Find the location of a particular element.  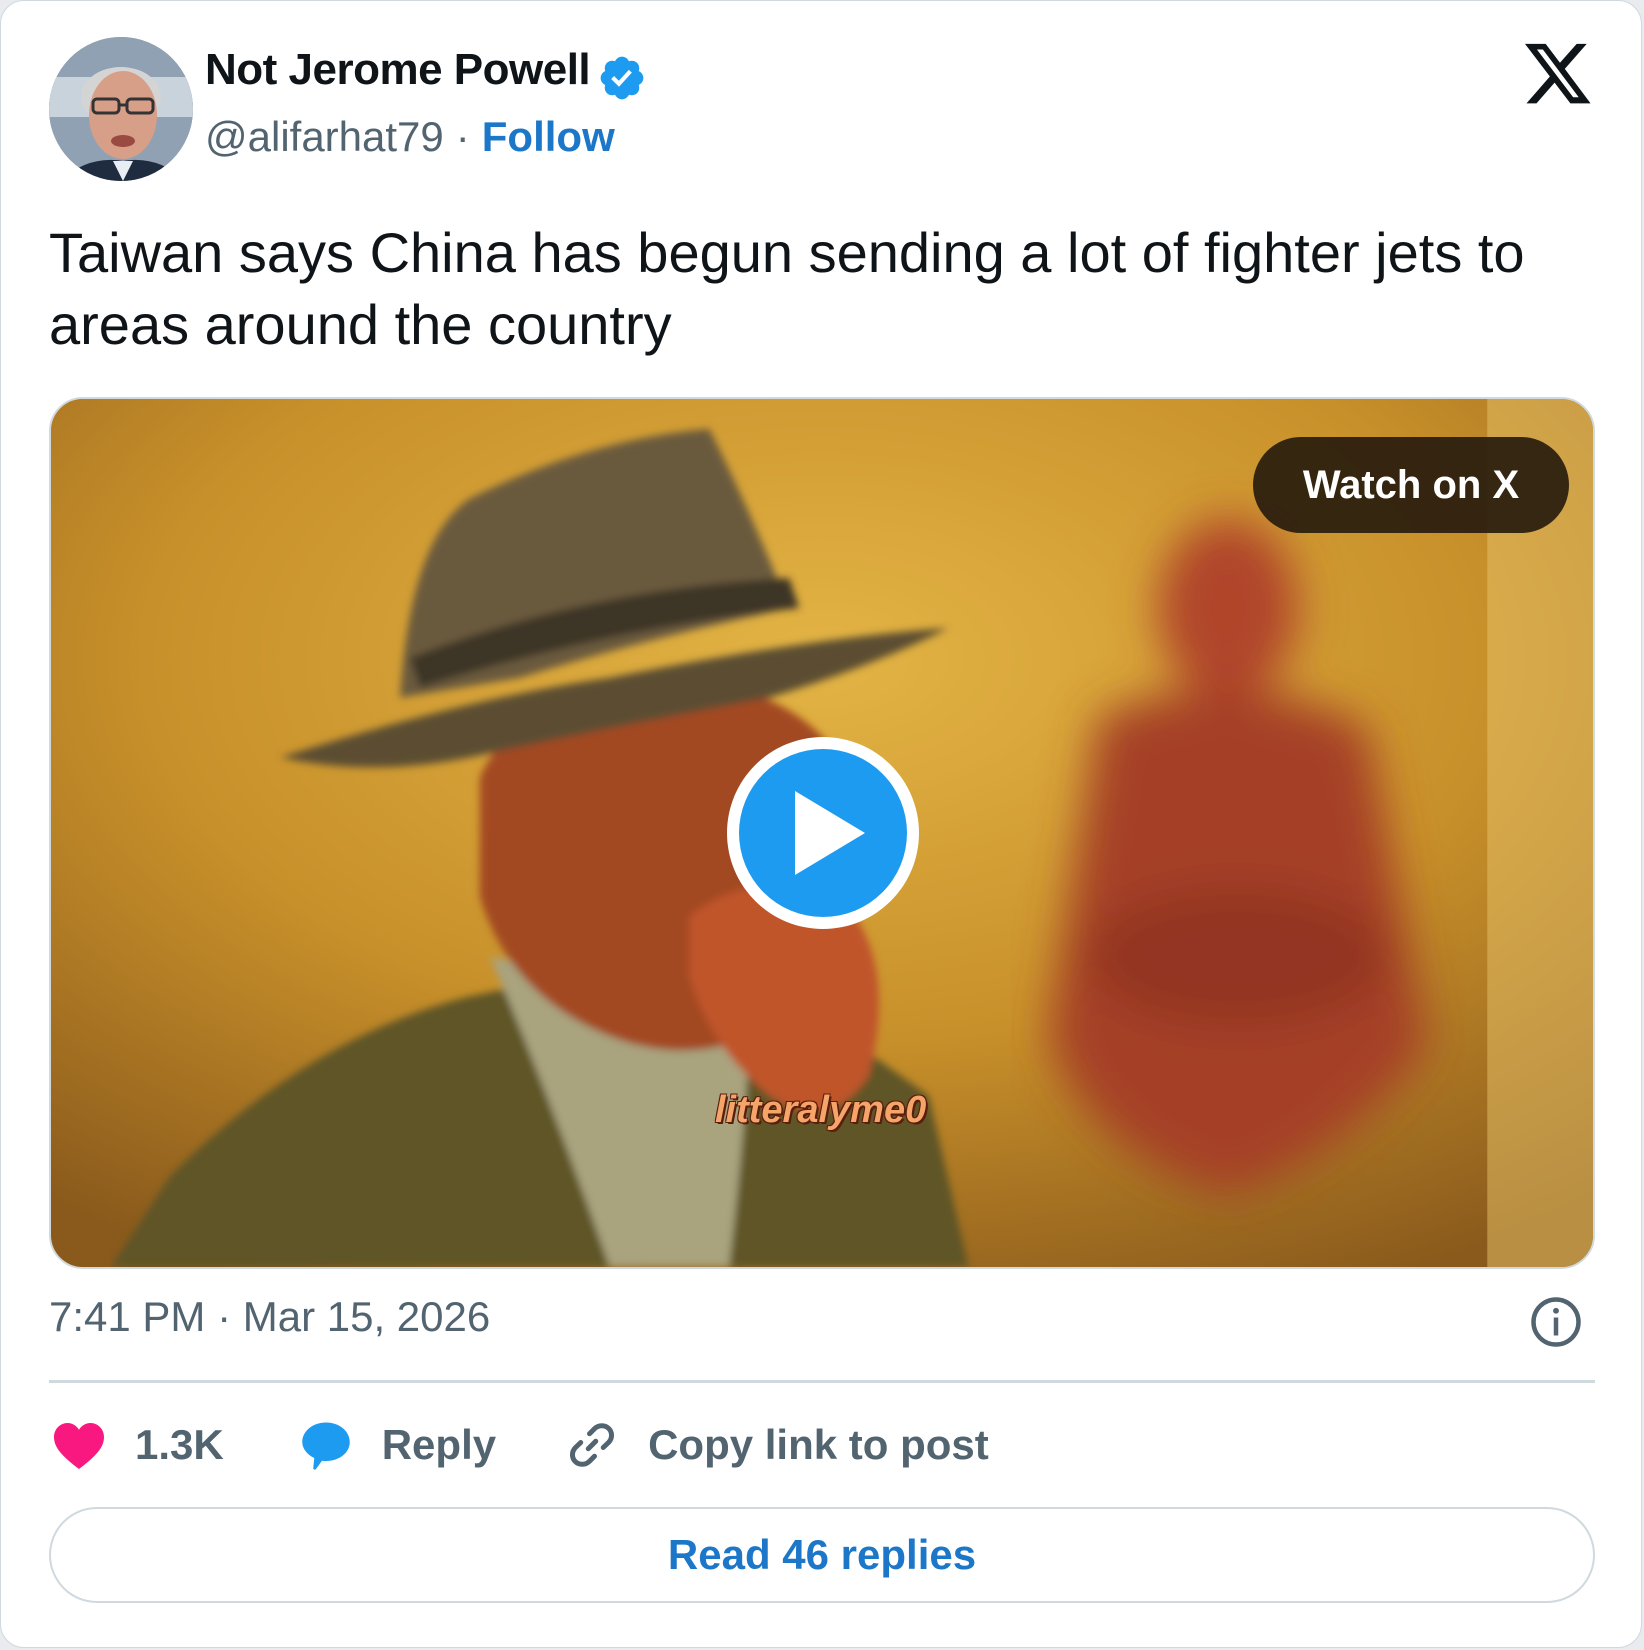

post-timestamp: 7:41 PM · Mar 15, 2026 is located at coordinates (269, 1317).